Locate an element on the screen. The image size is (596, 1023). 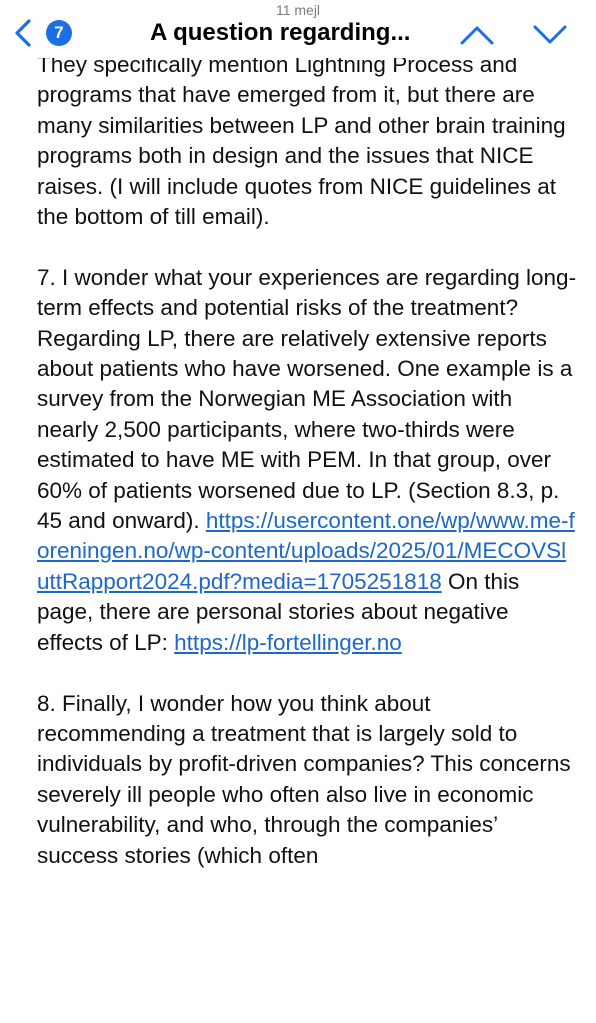
chevron-left-icon is located at coordinates (23, 33).